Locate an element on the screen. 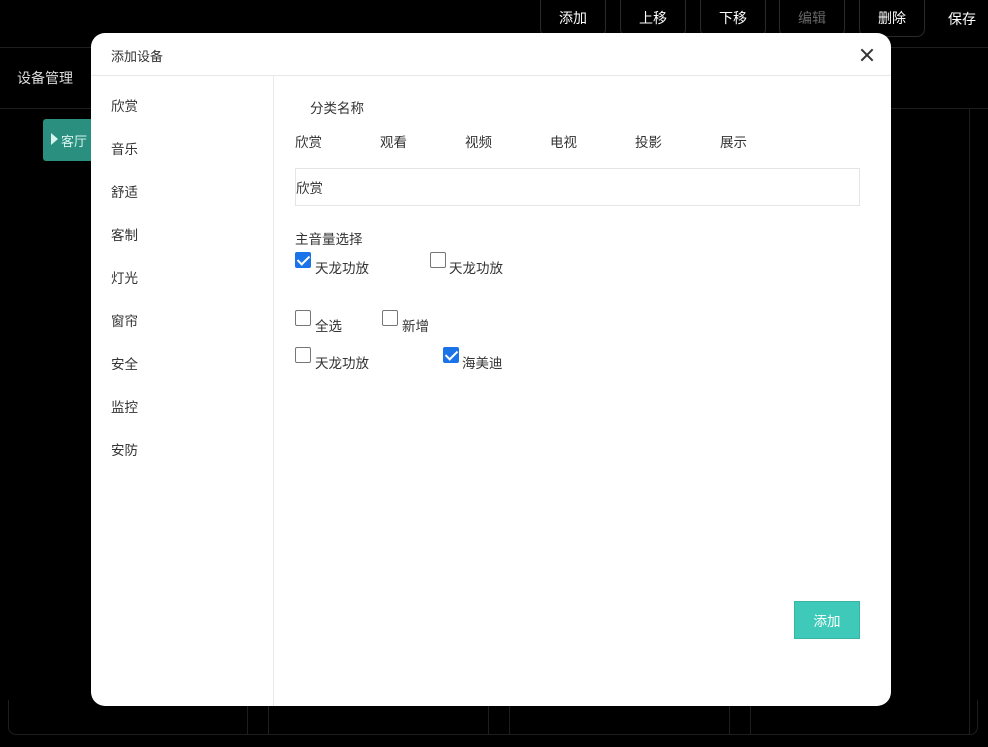  new-checkbox is located at coordinates (390, 318).